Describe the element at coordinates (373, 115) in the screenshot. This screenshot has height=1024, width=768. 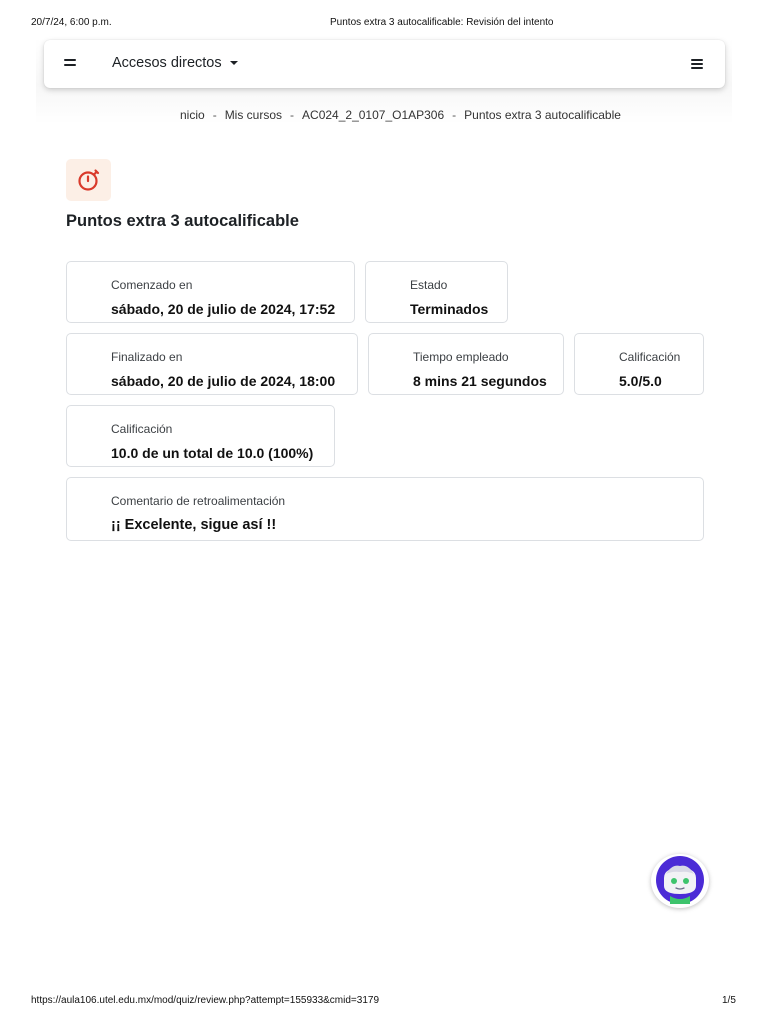
I see `breadcrumb-item-course: AC024_2_0107_O1AP306` at that location.